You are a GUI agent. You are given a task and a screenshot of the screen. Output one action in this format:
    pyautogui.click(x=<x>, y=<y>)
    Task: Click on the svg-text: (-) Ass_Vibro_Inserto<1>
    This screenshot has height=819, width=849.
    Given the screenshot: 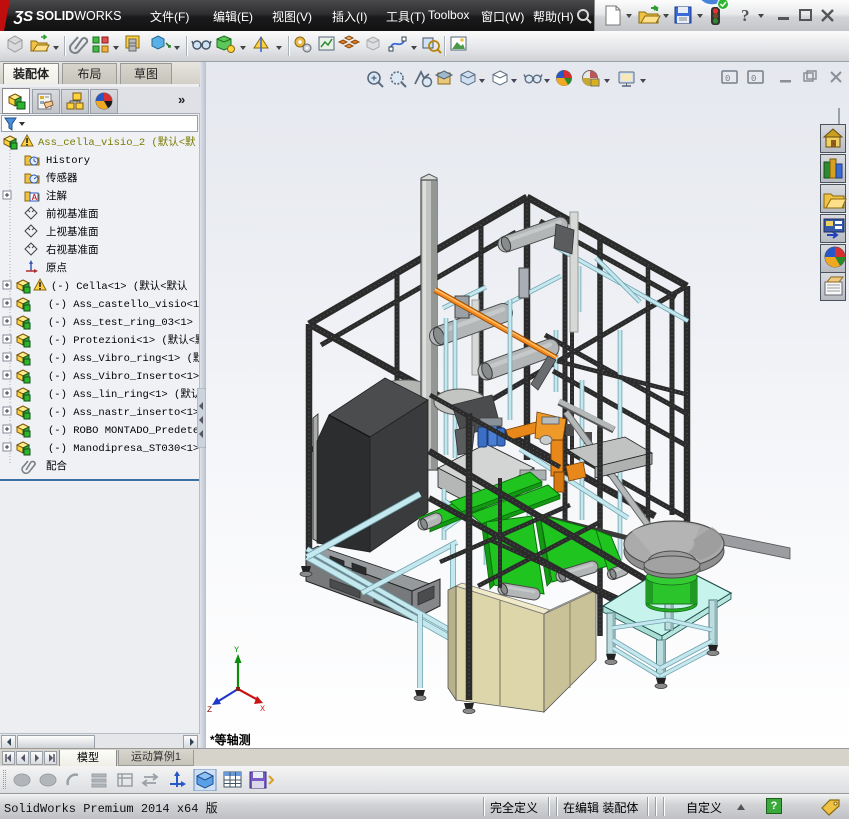 What is the action you would take?
    pyautogui.click(x=123, y=377)
    